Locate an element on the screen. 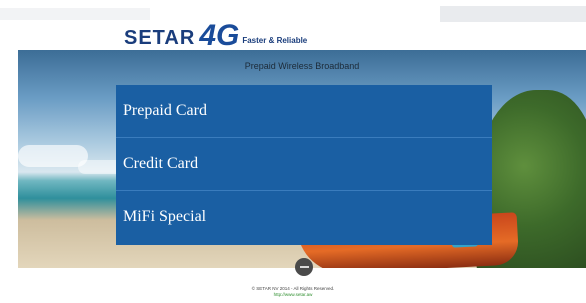  setar-logo: SETAR 4G Faster & Reliable is located at coordinates (216, 35).